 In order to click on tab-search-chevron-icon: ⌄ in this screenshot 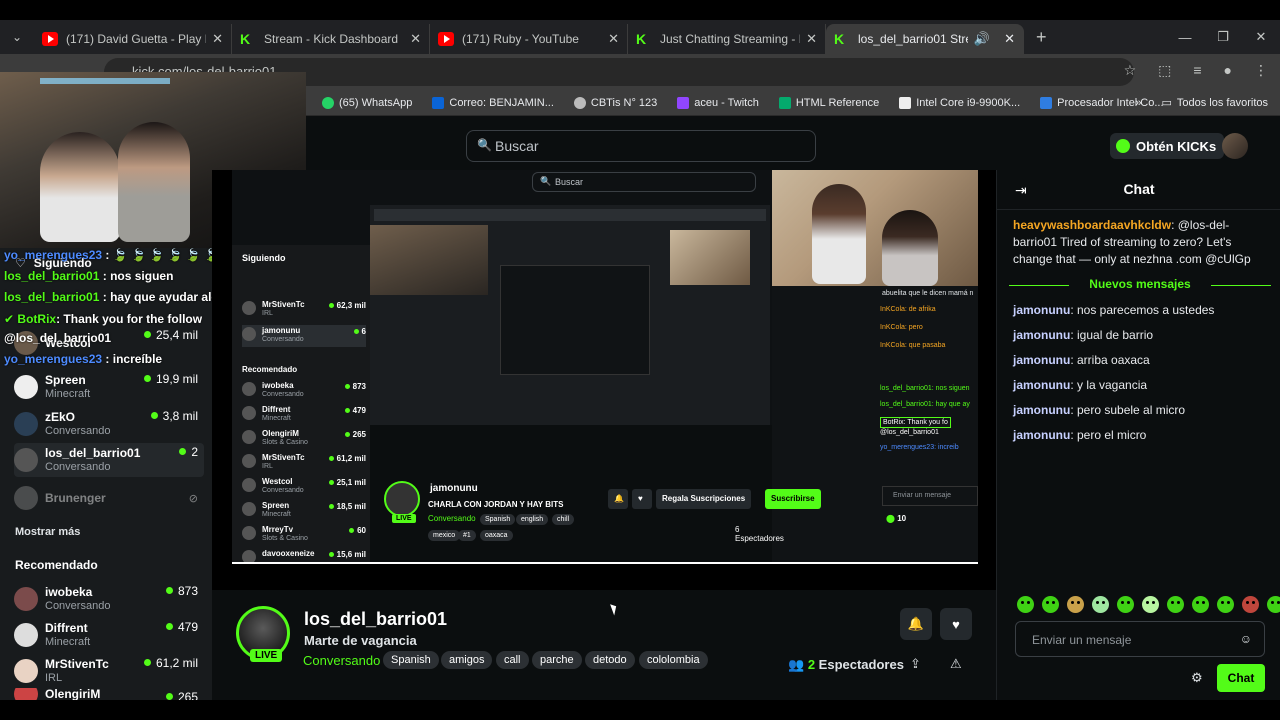, I will do `click(17, 37)`.